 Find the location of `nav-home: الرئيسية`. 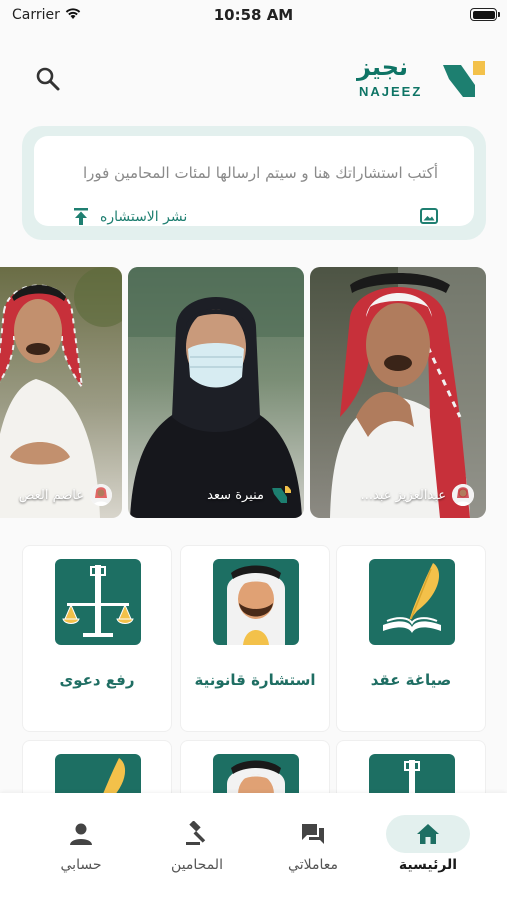

nav-home: الرئيسية is located at coordinates (428, 846).